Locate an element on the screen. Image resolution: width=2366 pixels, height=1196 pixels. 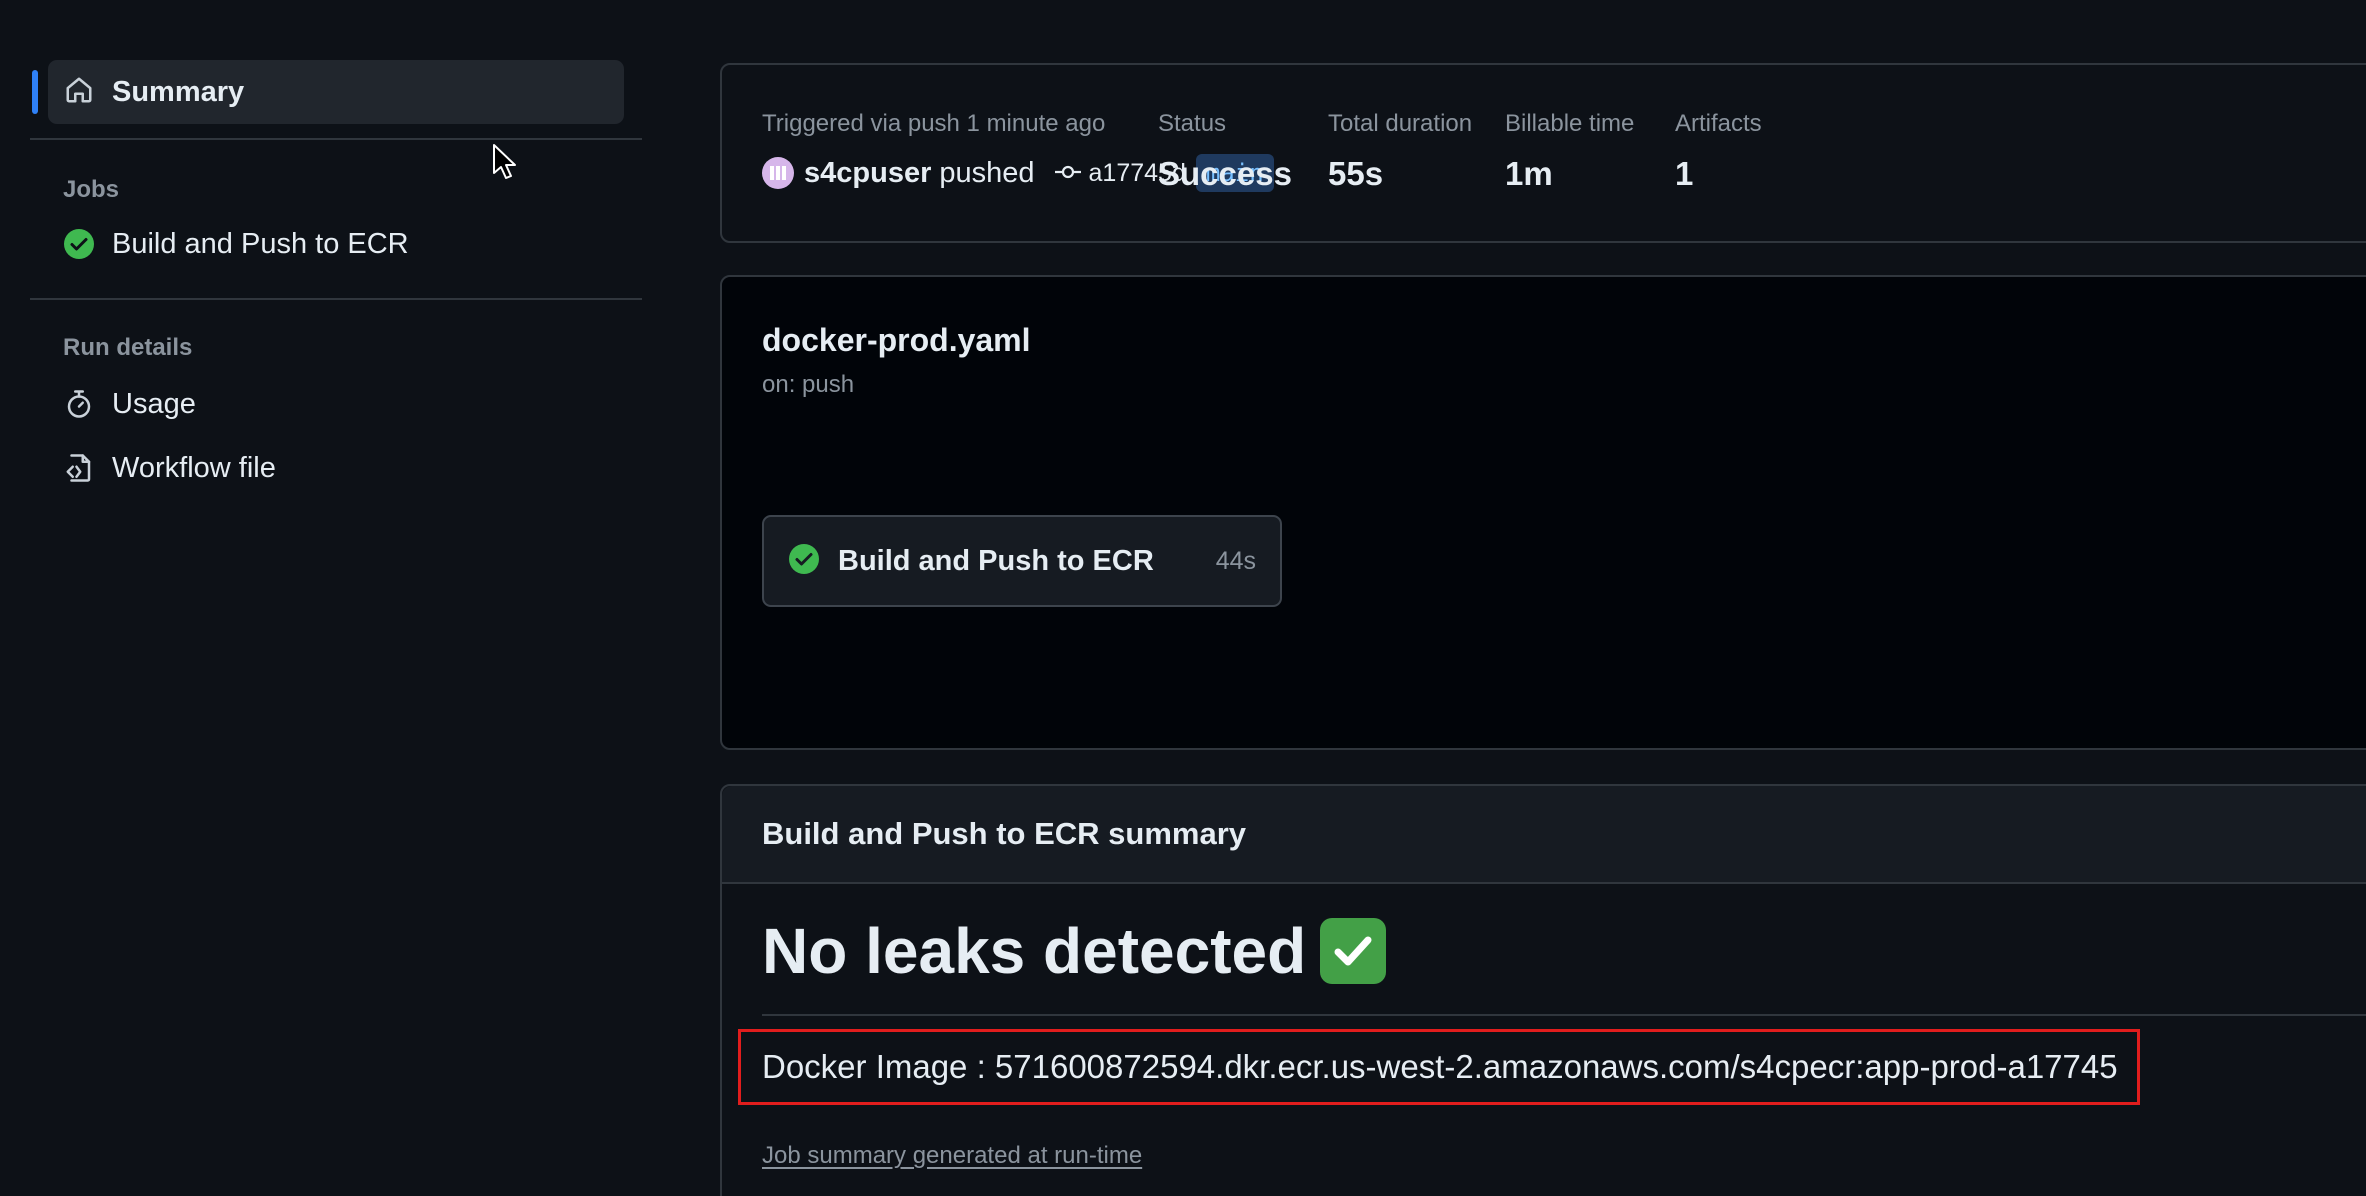
triggered-text: Triggered via push 1 minute ago is located at coordinates (934, 123).